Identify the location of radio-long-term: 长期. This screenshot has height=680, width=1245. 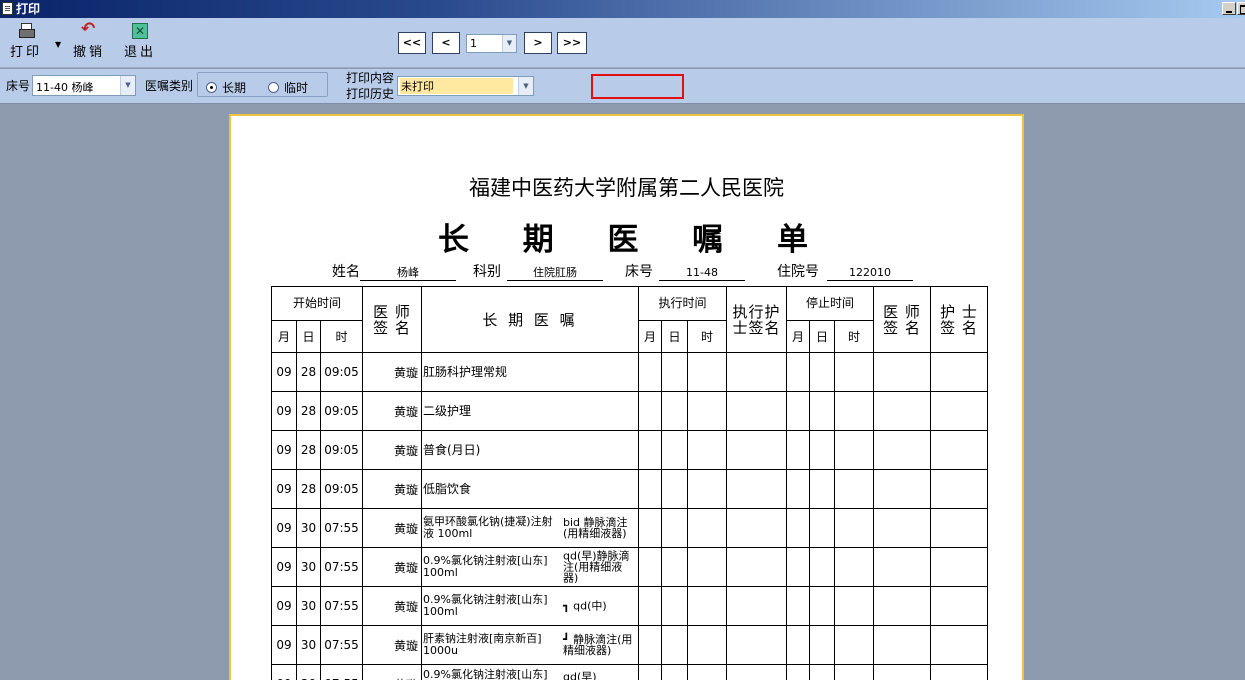
(226, 87).